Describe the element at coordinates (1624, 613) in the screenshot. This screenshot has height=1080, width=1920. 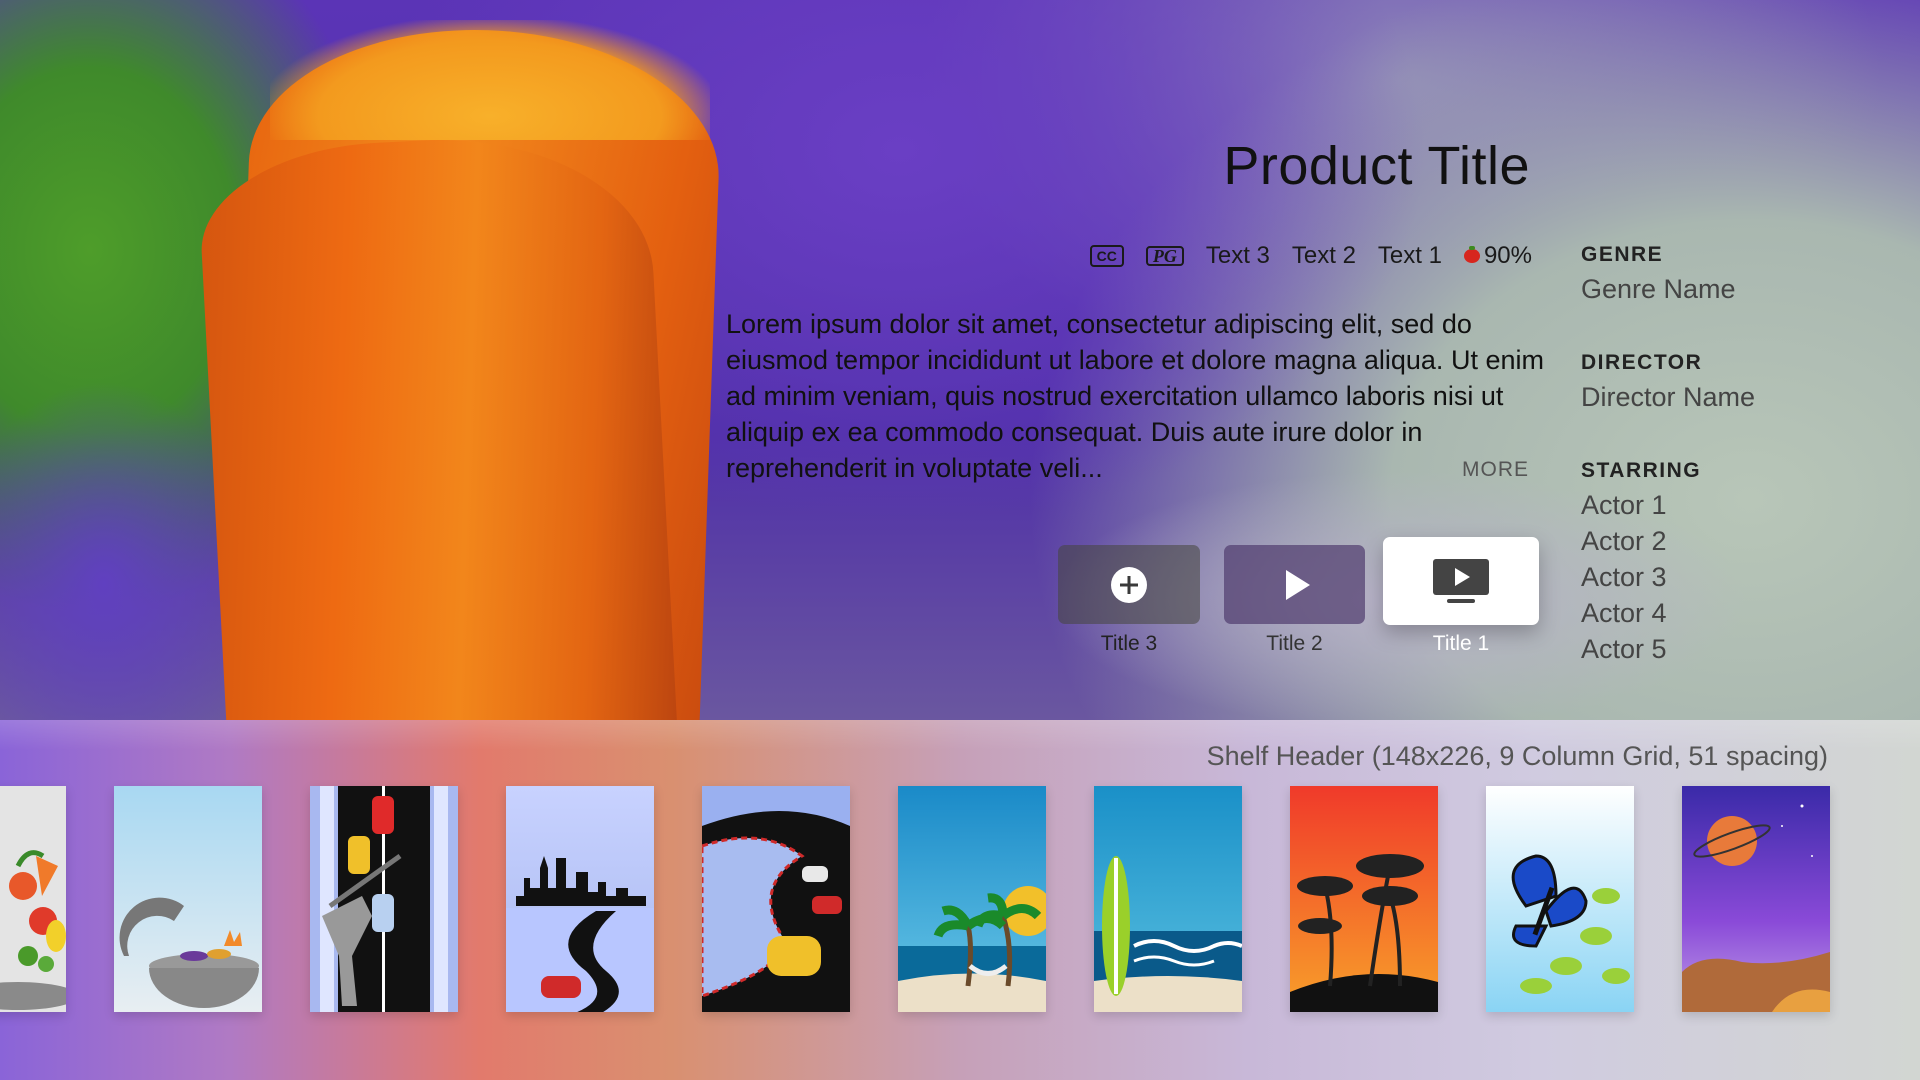
I see `actor-4: Actor 4` at that location.